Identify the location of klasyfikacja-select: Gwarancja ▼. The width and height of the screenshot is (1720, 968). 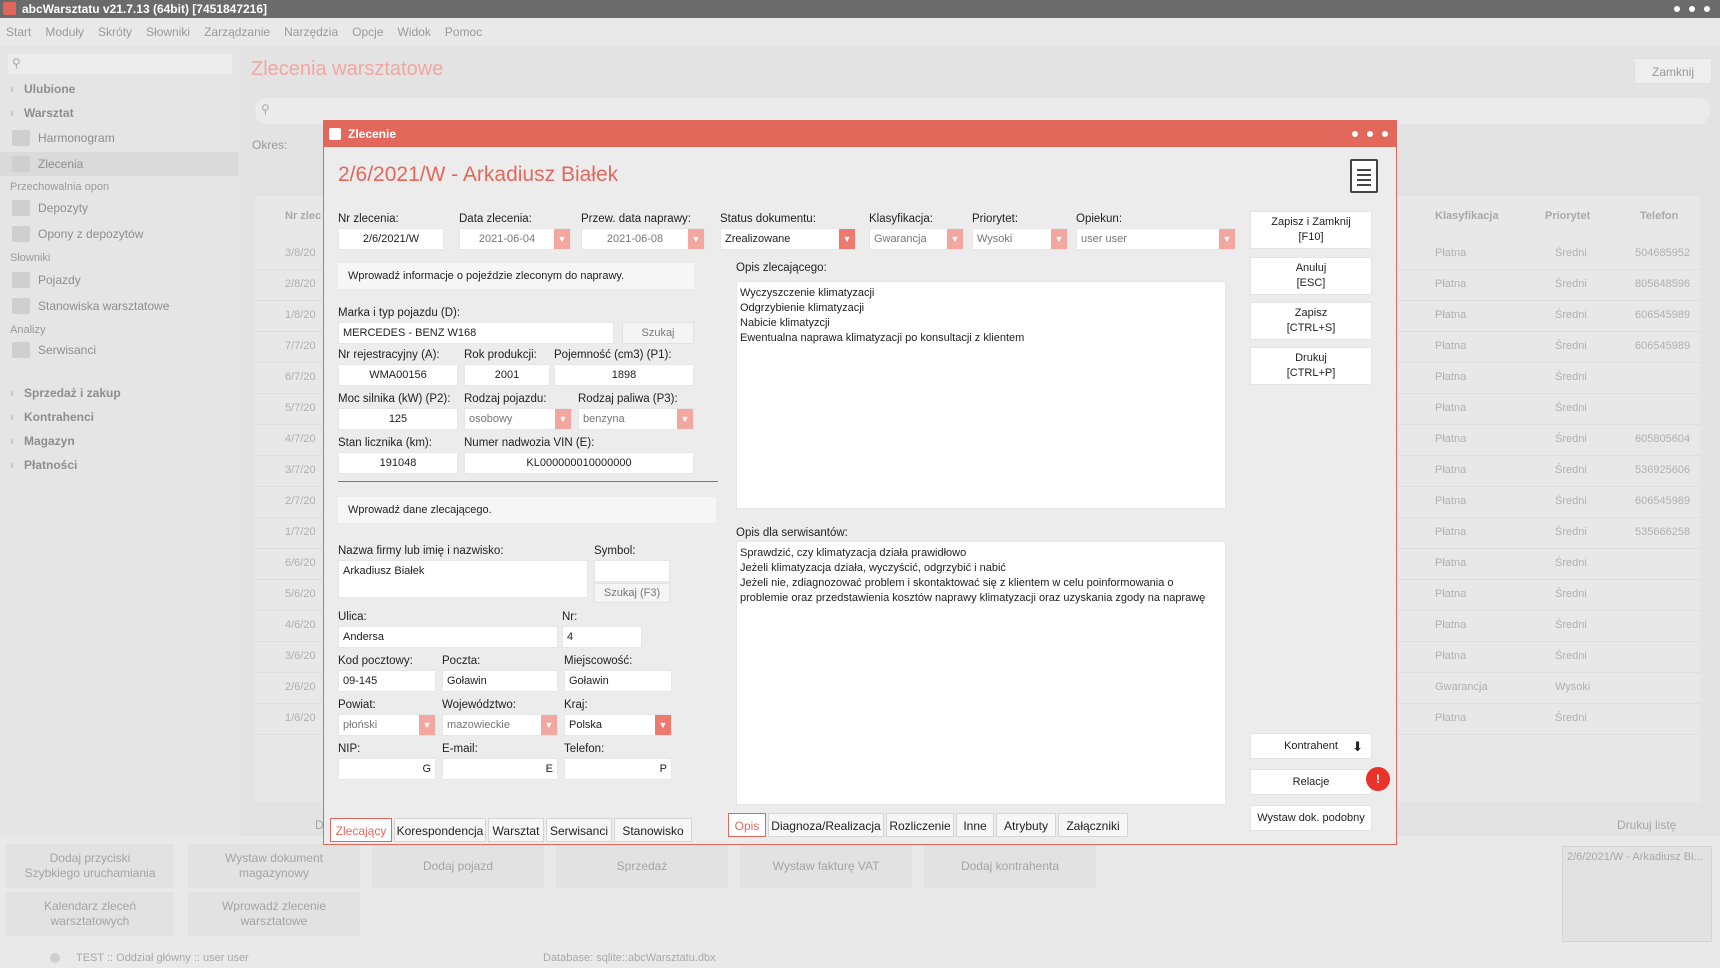
(916, 239).